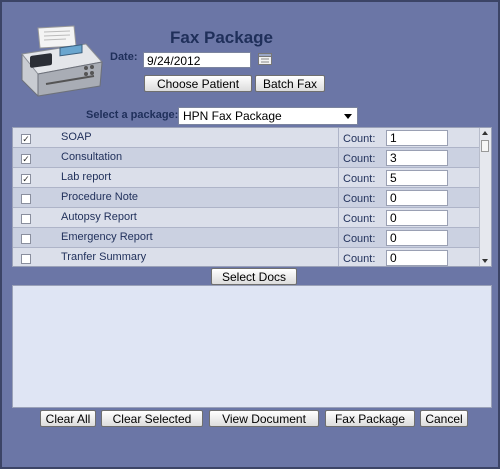 The height and width of the screenshot is (469, 500). I want to click on package-select: HPN Fax Package, so click(268, 116).